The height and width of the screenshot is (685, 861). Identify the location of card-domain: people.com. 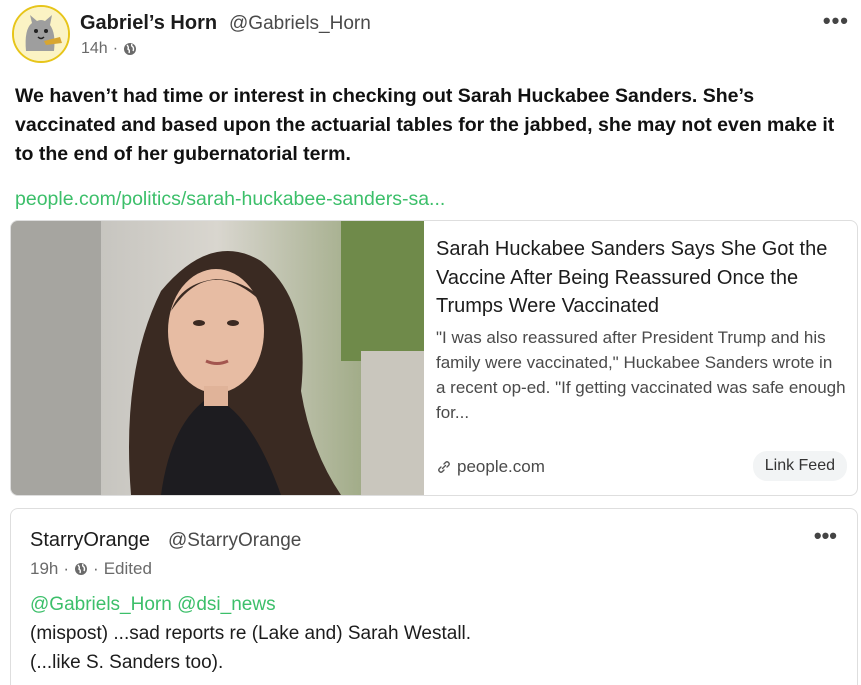
(490, 467).